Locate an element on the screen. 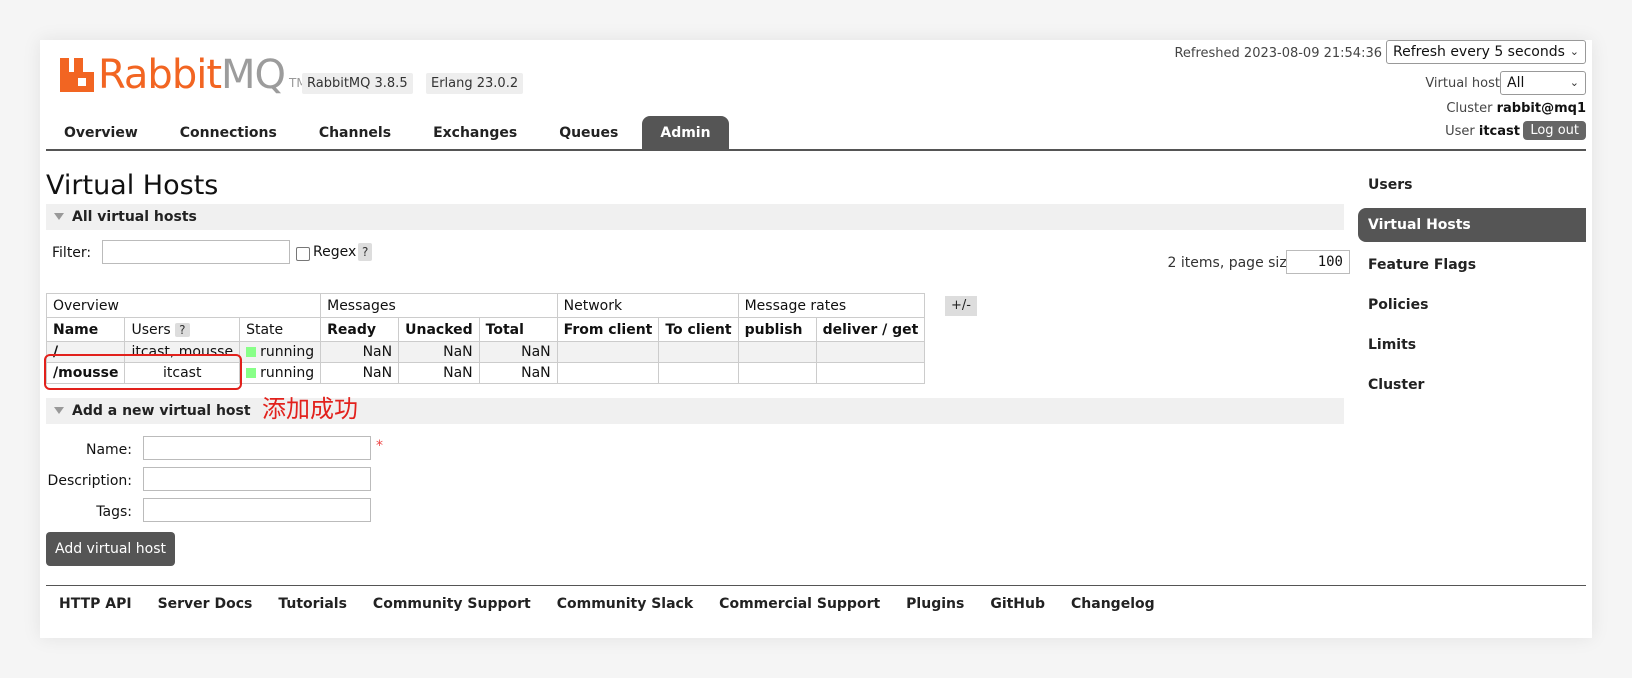  col-to-client: To client is located at coordinates (698, 329).